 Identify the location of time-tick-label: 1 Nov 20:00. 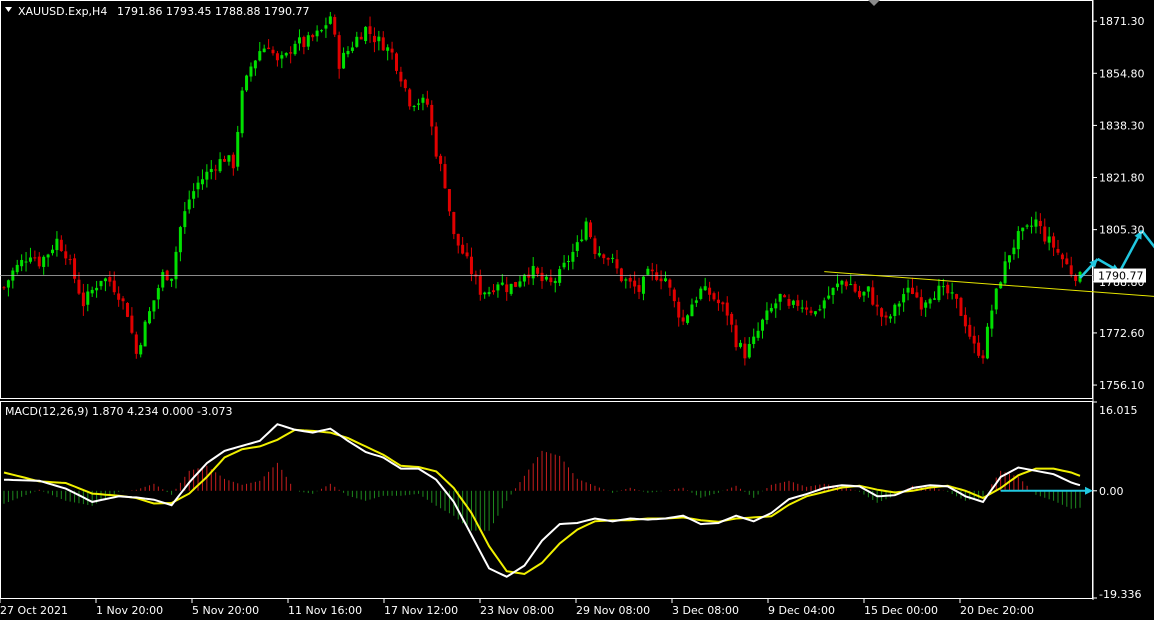
(129, 610).